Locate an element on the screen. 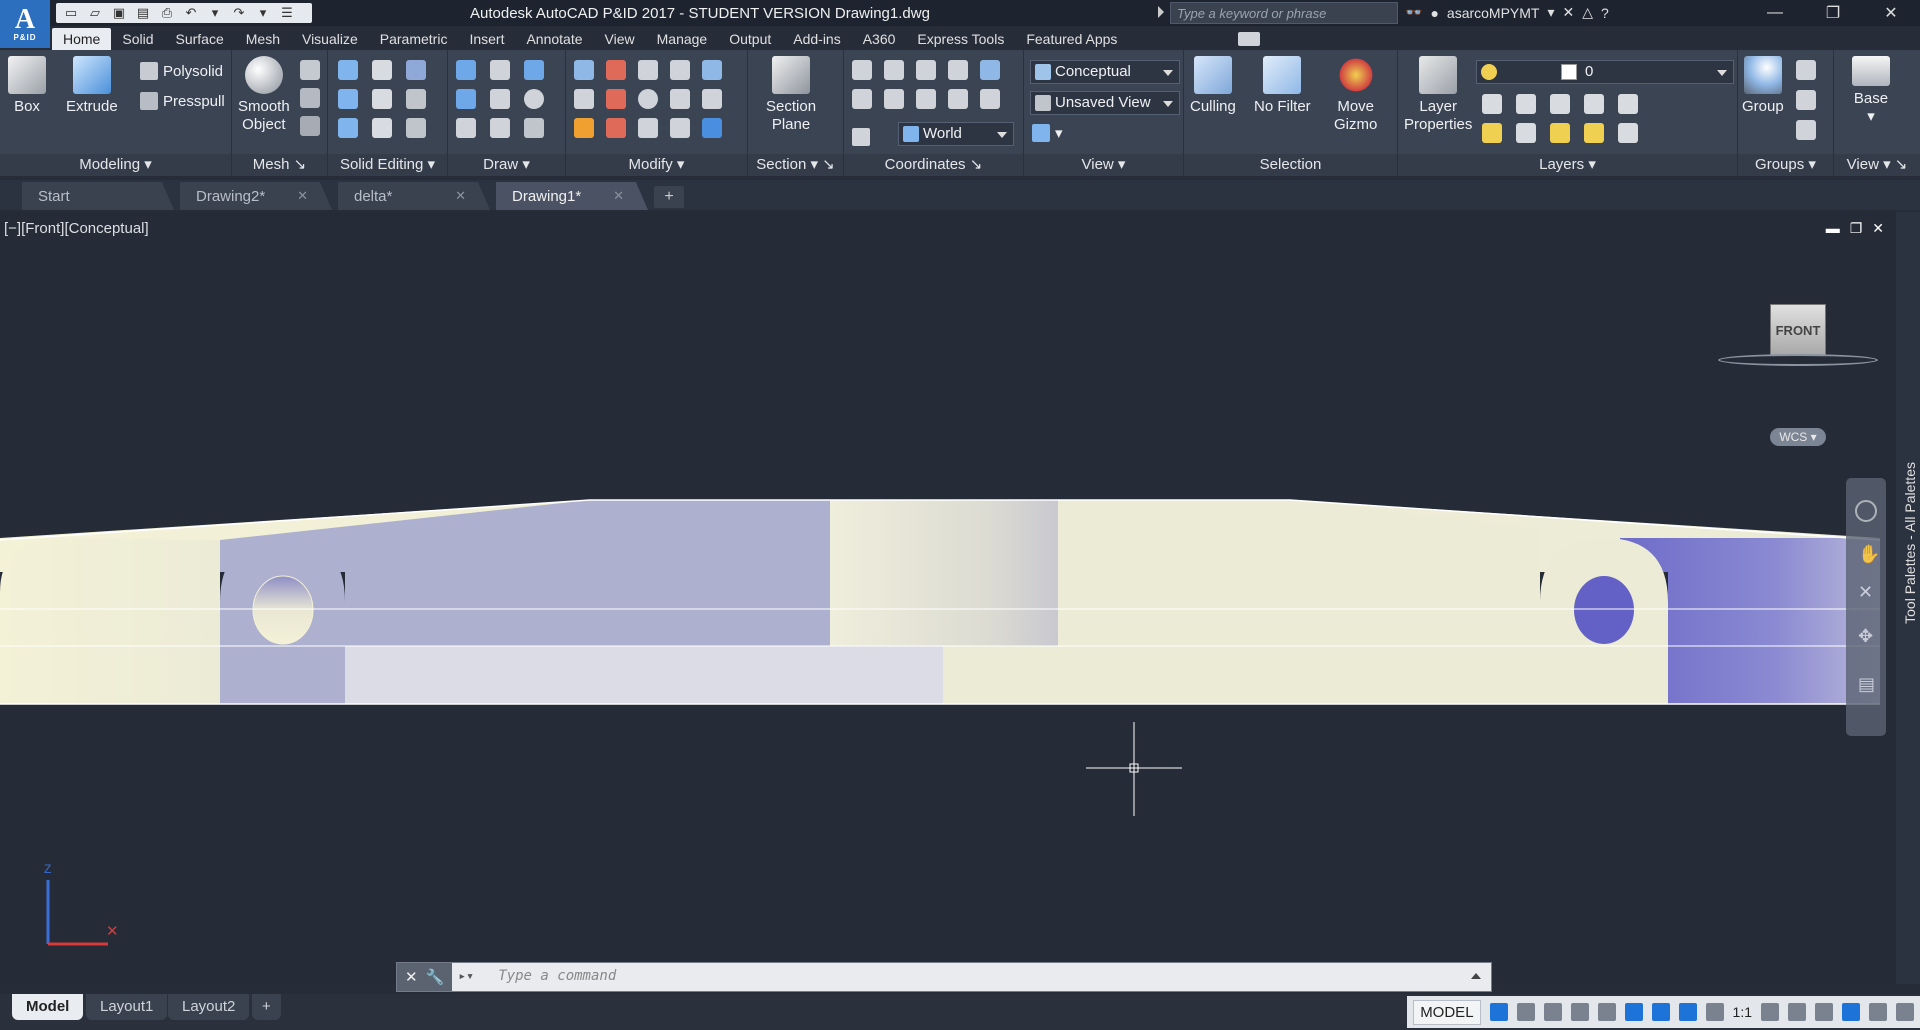 The width and height of the screenshot is (1920, 1030). tab-home: Home is located at coordinates (82, 39).